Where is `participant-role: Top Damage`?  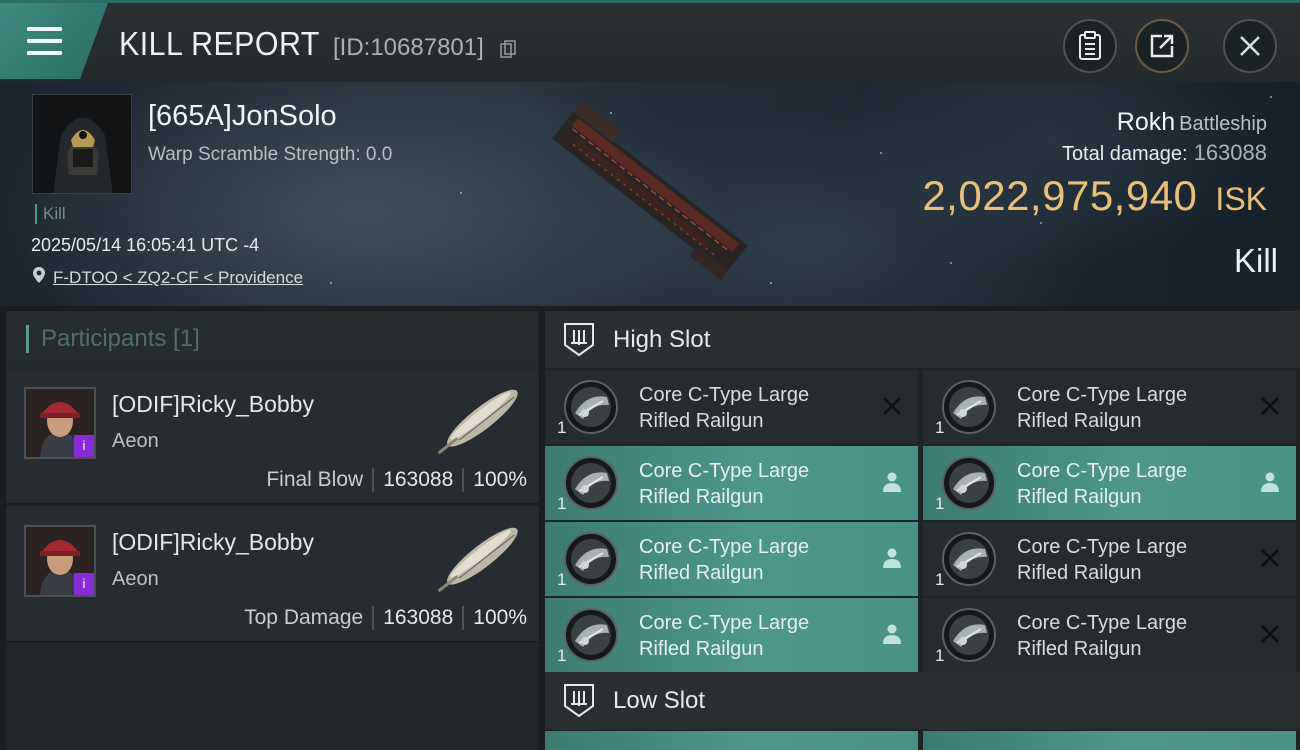
participant-role: Top Damage is located at coordinates (304, 617).